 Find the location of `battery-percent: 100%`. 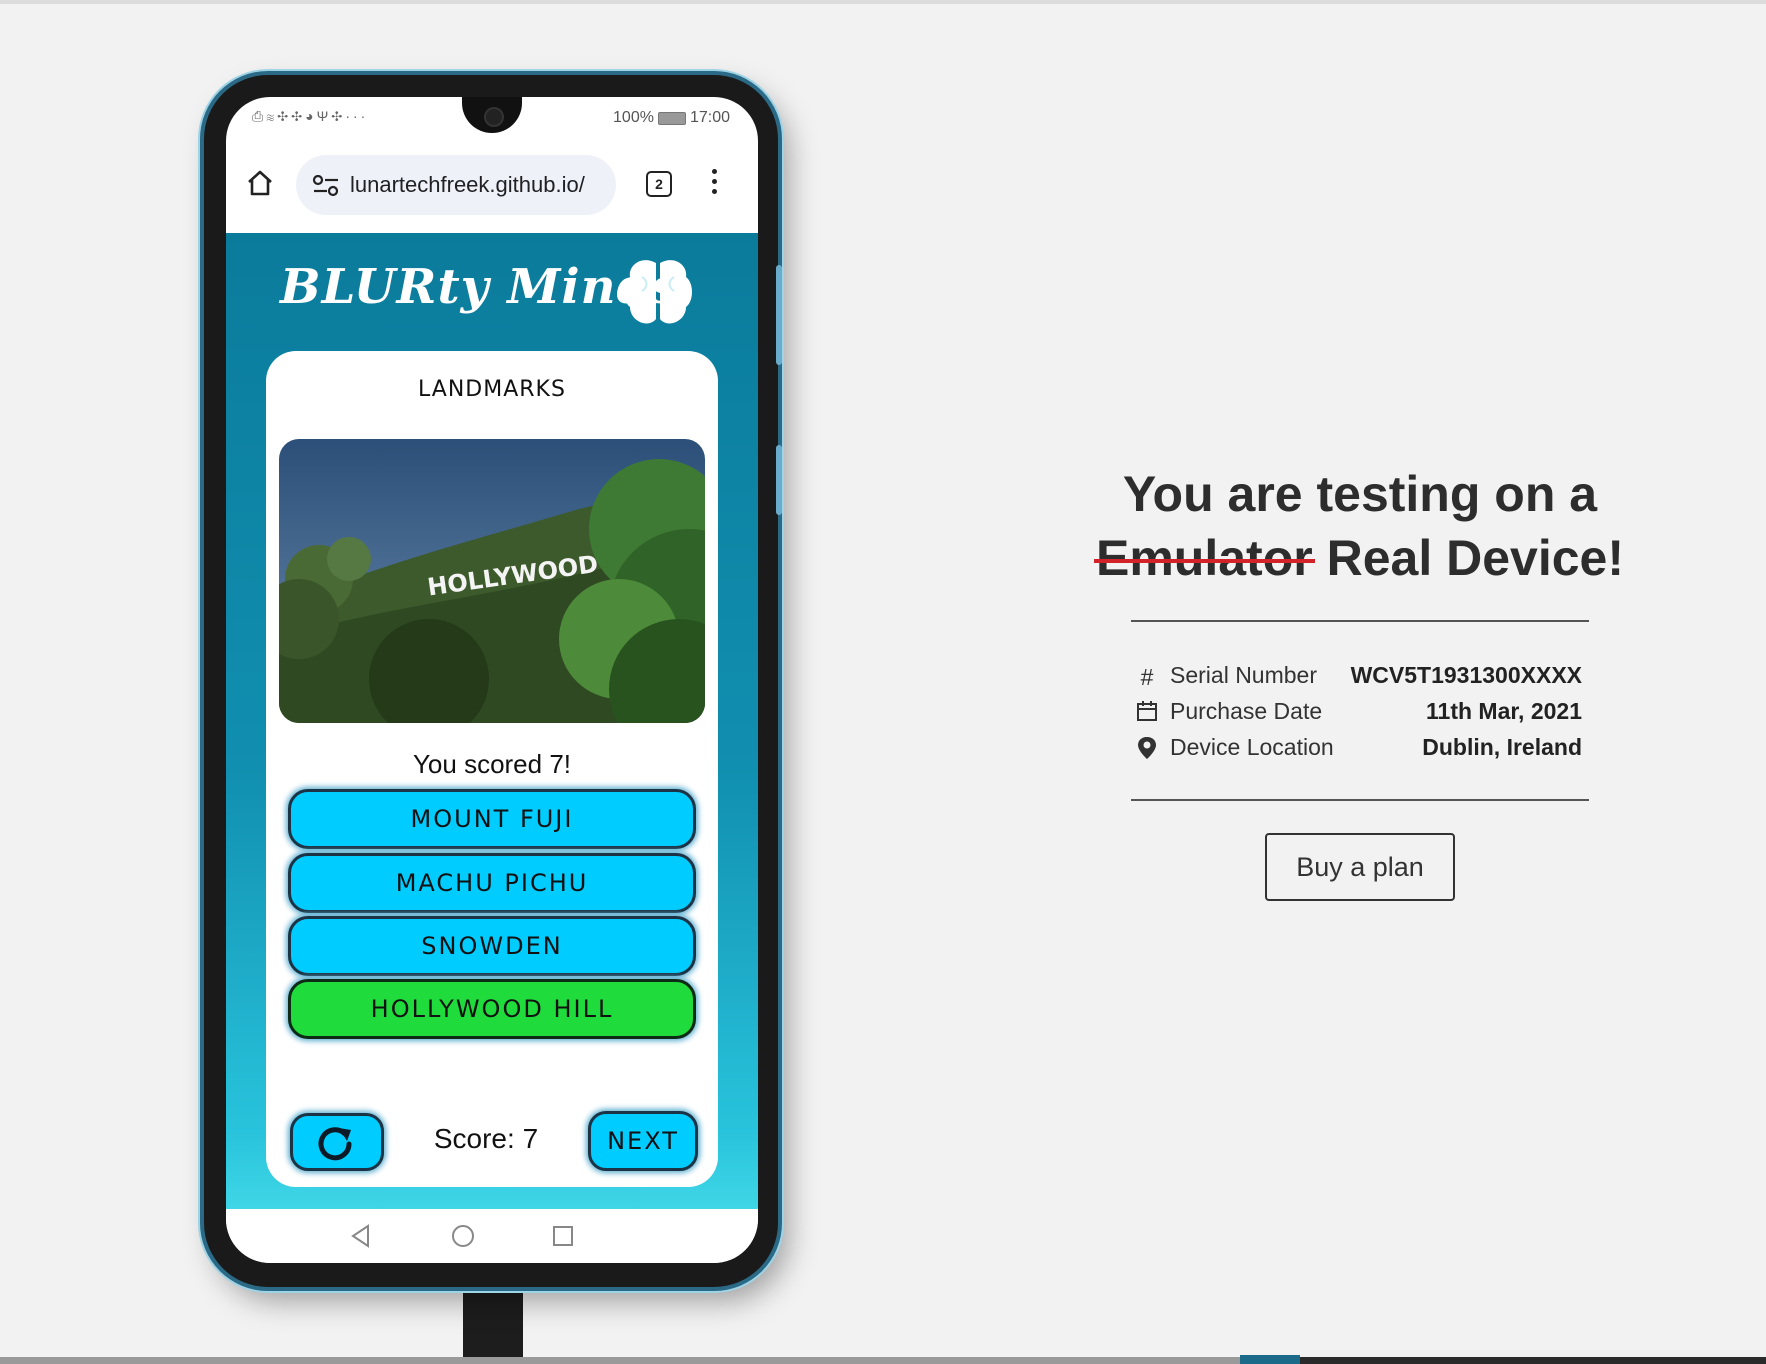

battery-percent: 100% is located at coordinates (633, 117).